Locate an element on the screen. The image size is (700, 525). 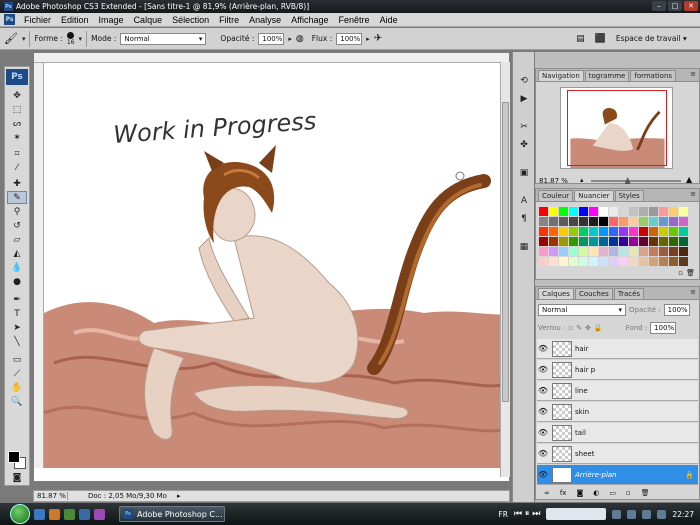
opacite-input: 100% is located at coordinates (271, 38).